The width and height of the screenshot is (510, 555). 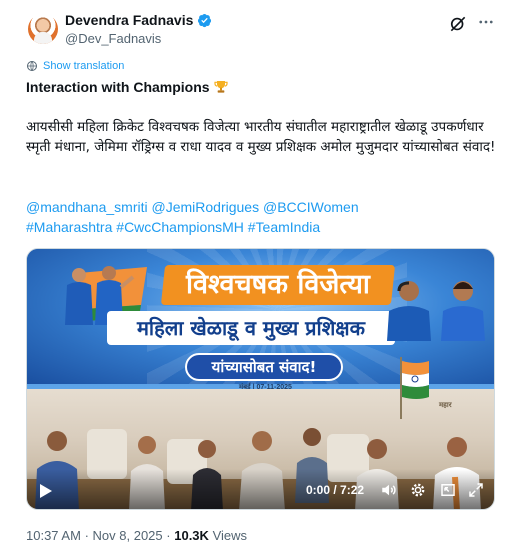 I want to click on play-icon, so click(x=46, y=491).